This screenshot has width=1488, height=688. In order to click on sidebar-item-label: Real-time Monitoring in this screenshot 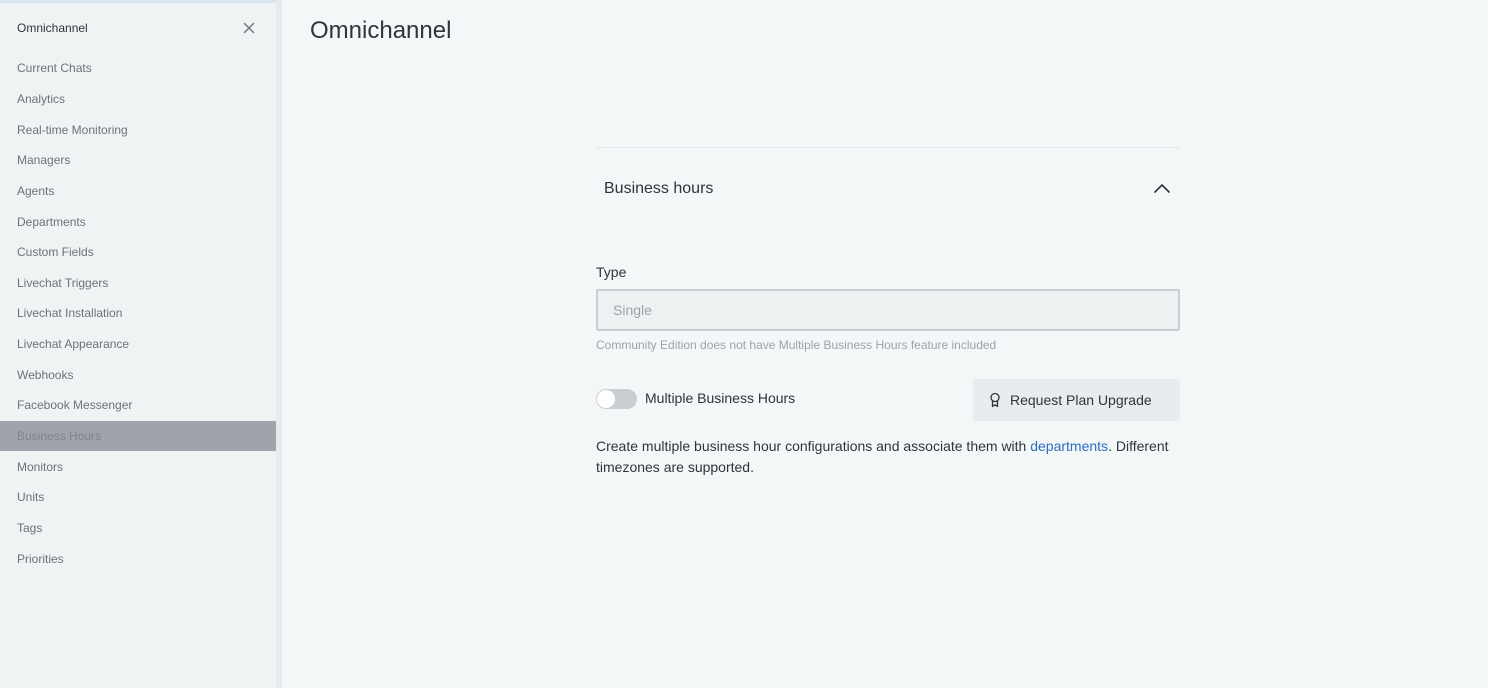, I will do `click(72, 129)`.